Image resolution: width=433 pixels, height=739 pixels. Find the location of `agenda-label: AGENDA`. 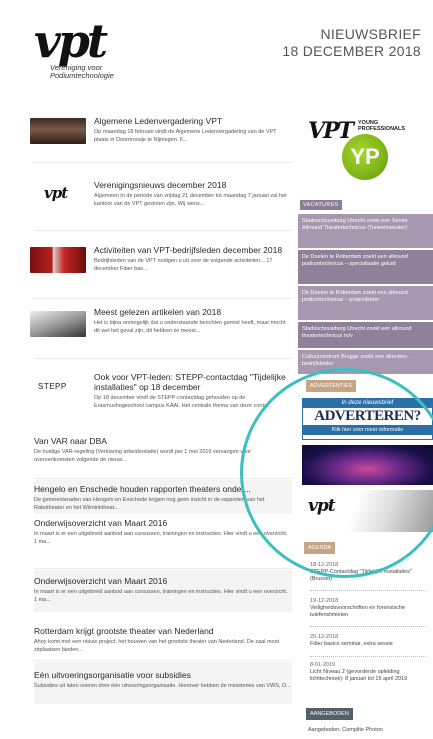

agenda-label: AGENDA is located at coordinates (320, 548).